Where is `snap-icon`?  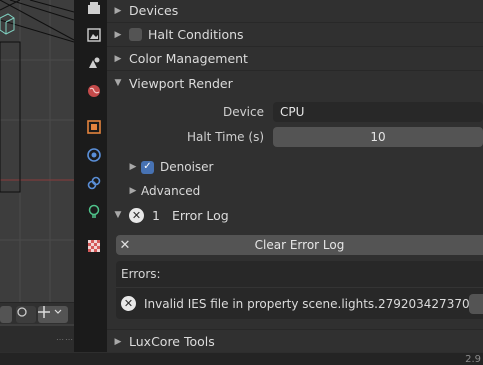
snap-icon is located at coordinates (26, 314).